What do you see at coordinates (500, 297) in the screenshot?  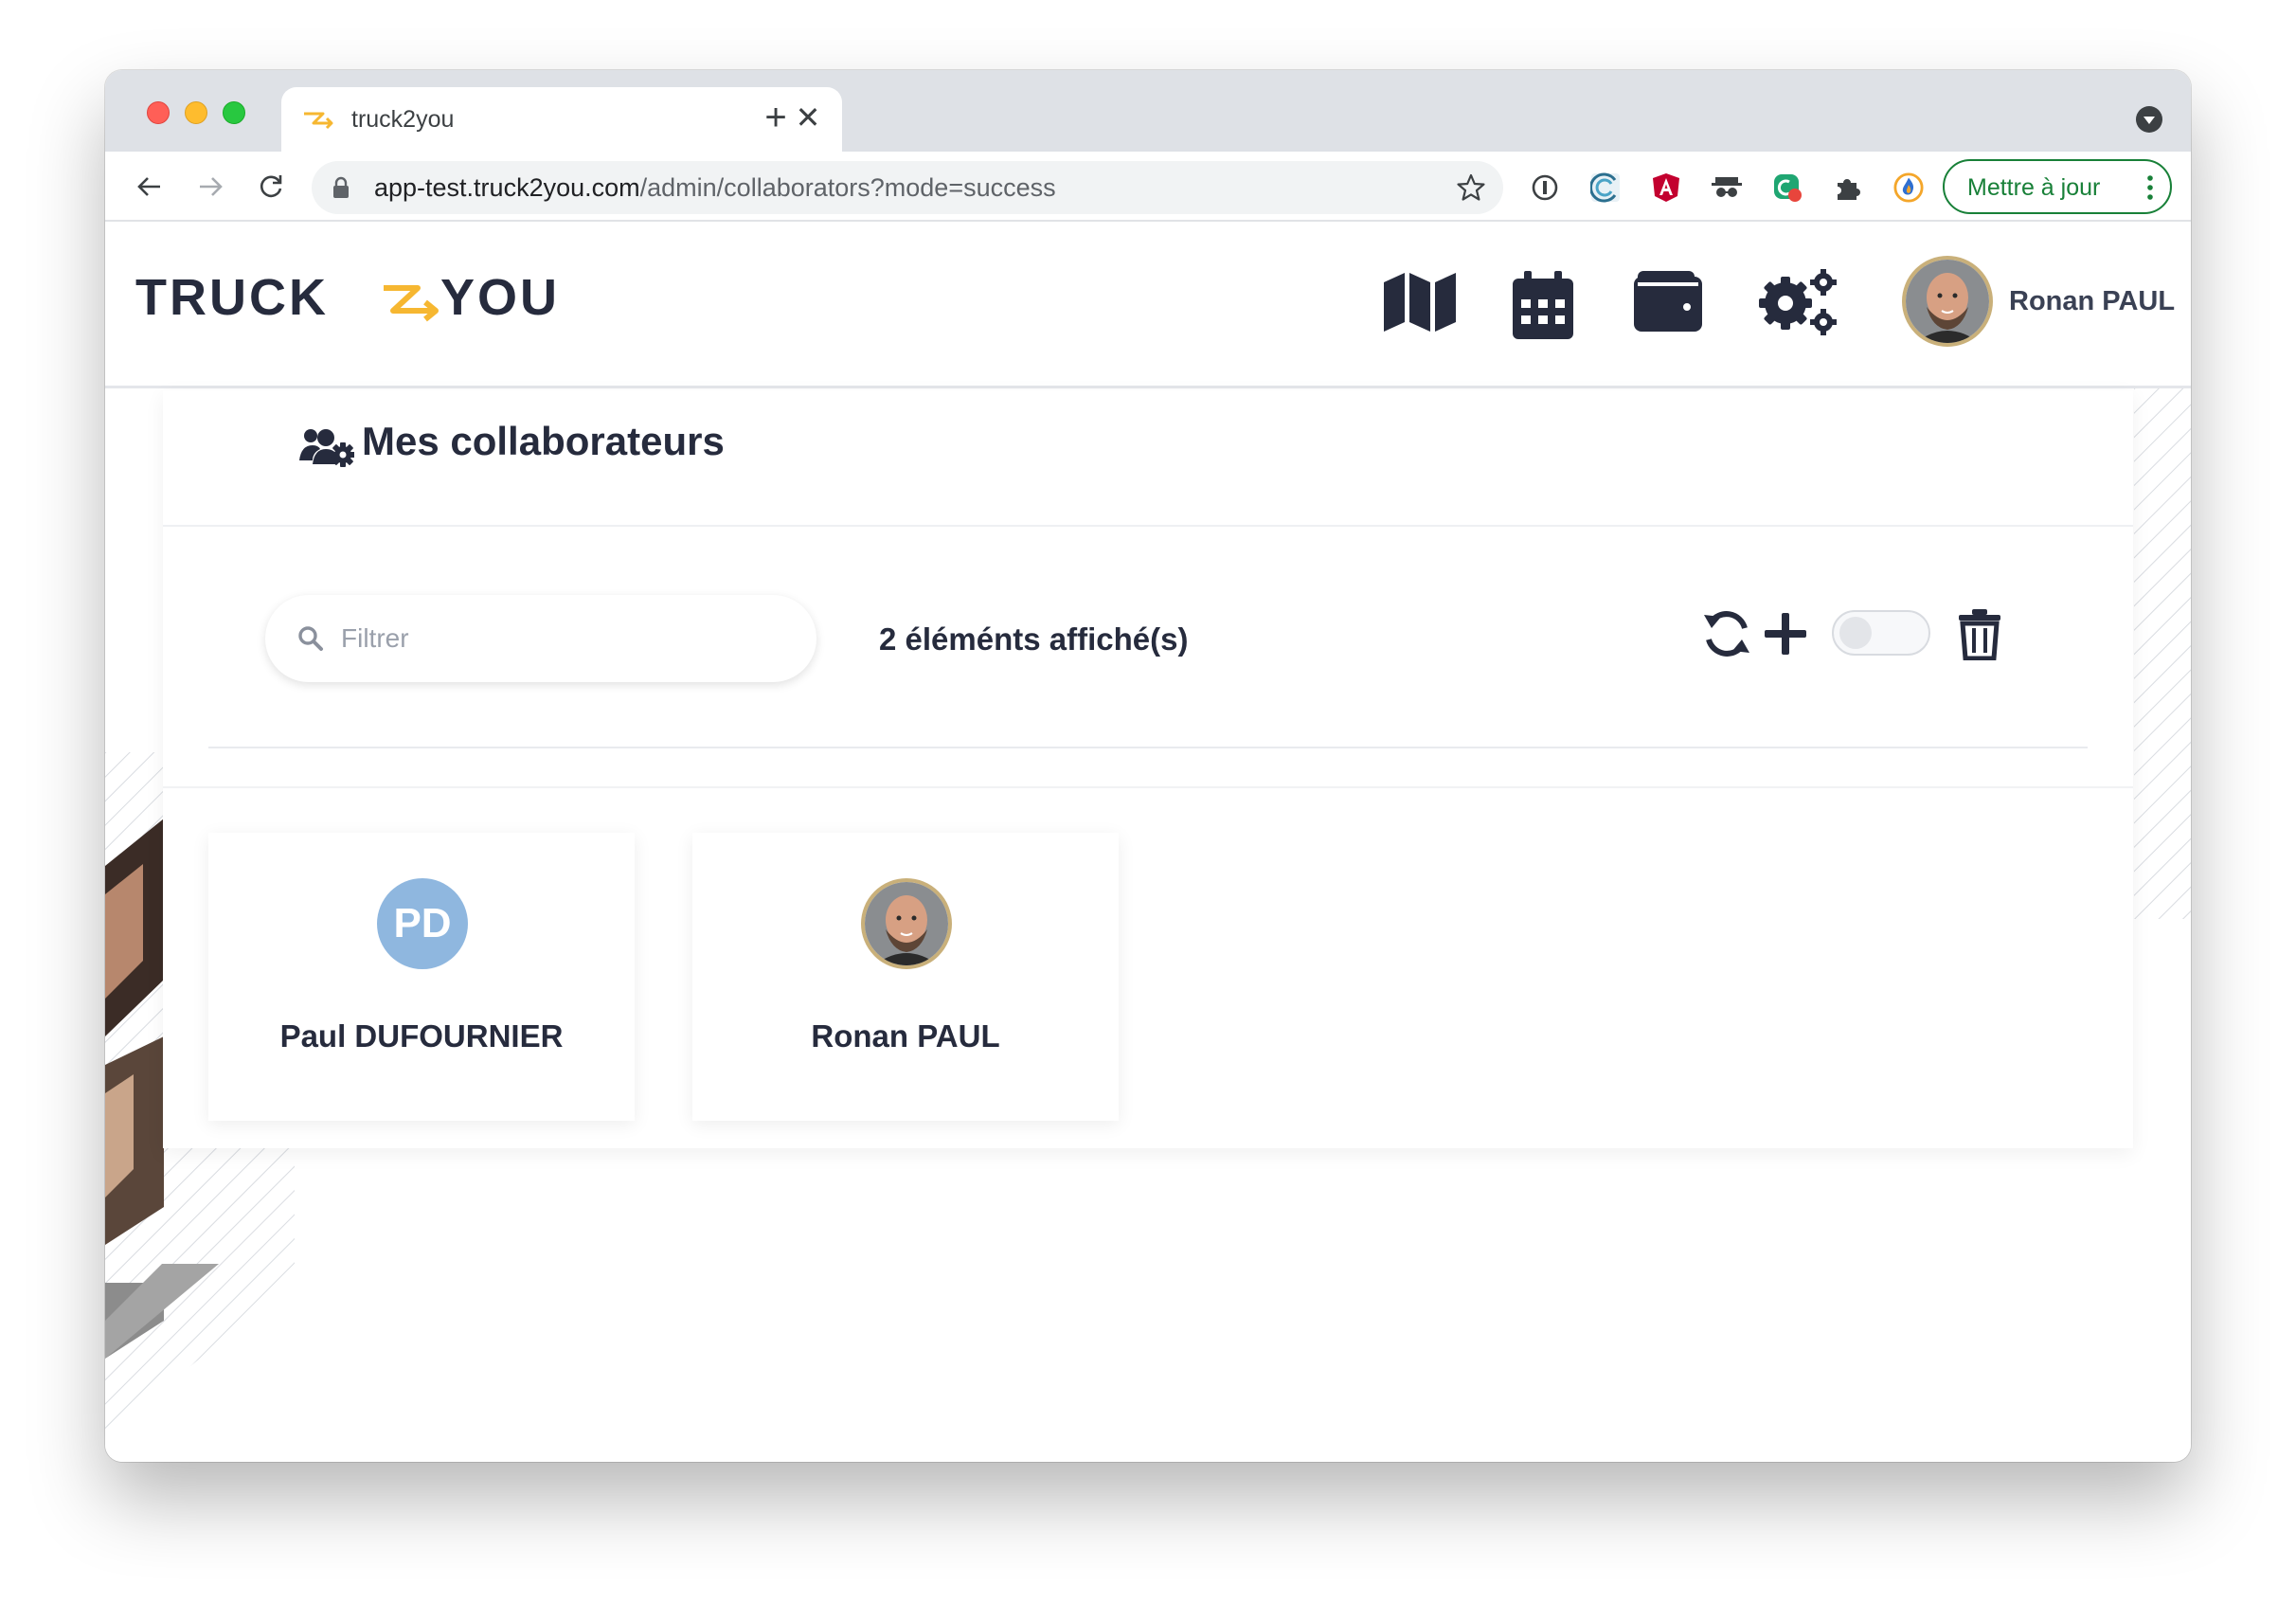 I see `logo-text-right: YOU` at bounding box center [500, 297].